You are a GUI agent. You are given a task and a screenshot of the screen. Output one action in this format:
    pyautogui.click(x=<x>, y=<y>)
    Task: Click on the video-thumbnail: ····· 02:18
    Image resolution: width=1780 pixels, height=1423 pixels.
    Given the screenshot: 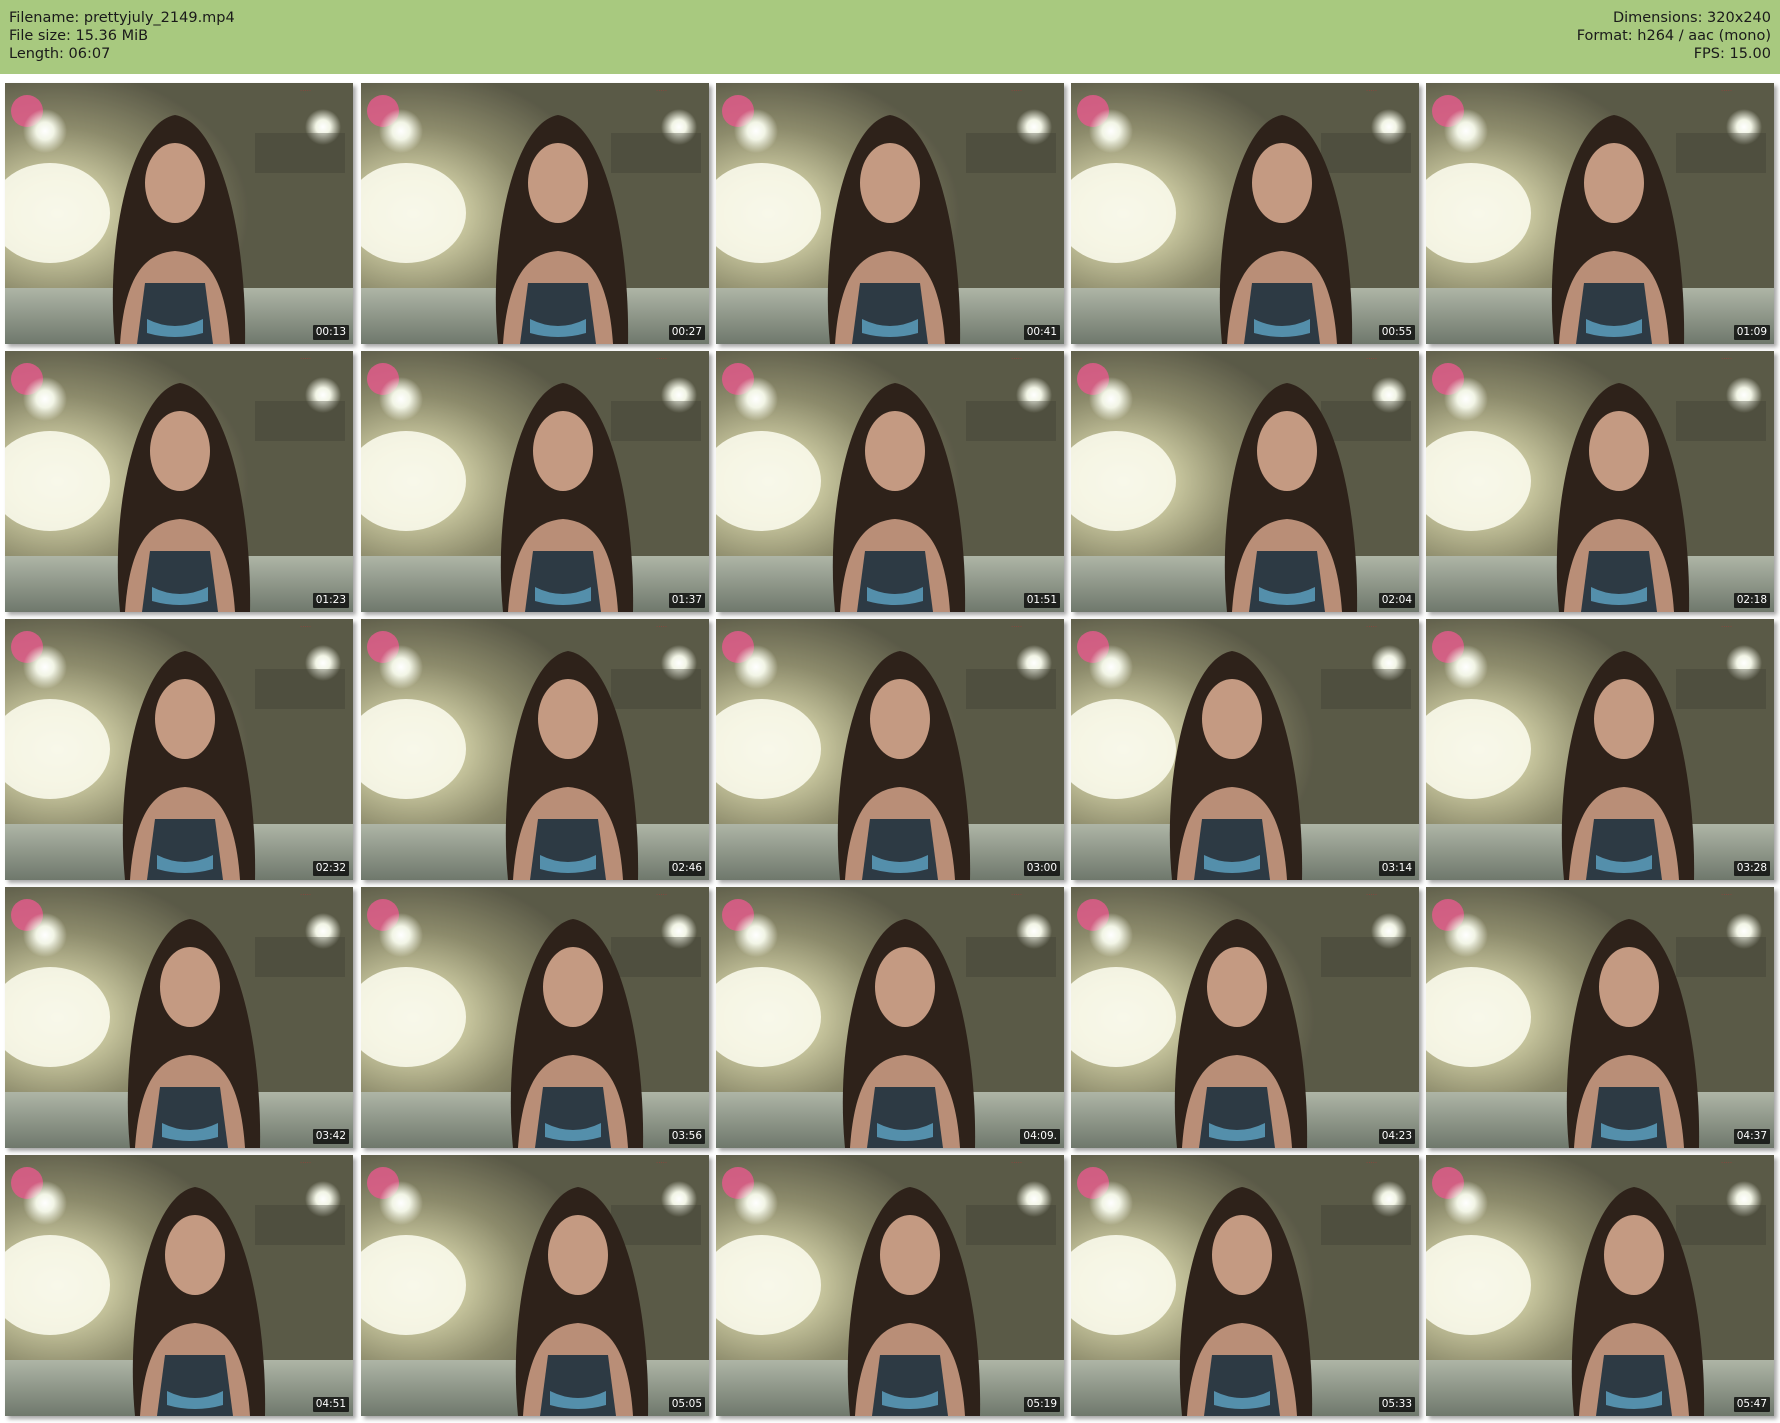 What is the action you would take?
    pyautogui.click(x=1600, y=481)
    